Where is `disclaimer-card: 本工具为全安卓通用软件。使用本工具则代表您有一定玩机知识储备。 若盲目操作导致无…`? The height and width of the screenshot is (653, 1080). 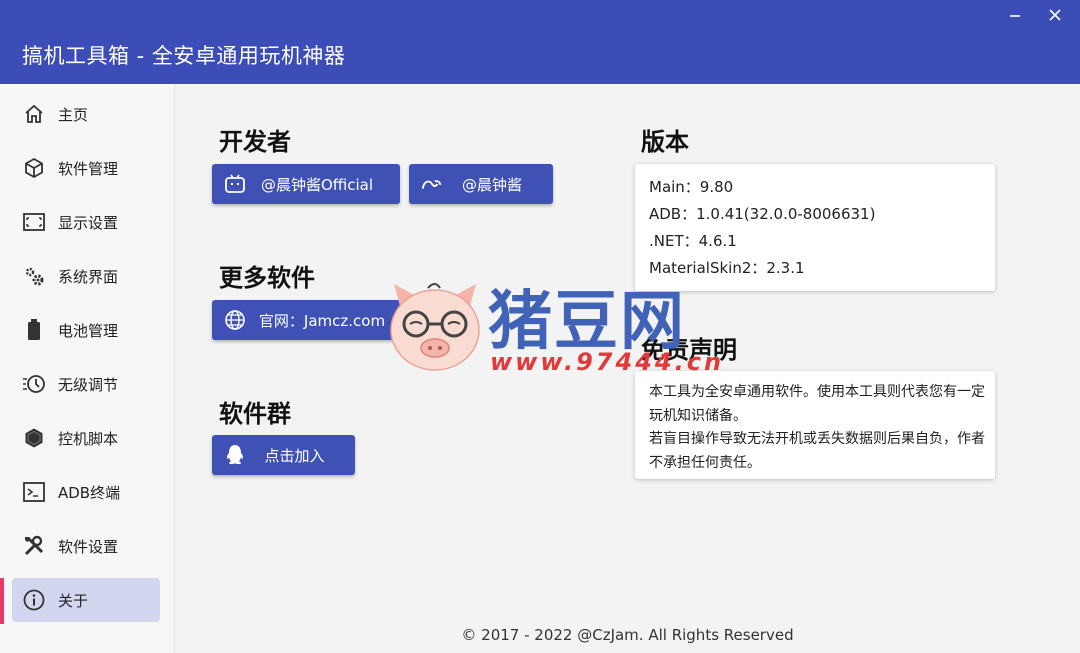
disclaimer-card: 本工具为全安卓通用软件。使用本工具则代表您有一定玩机知识储备。 若盲目操作导致无… is located at coordinates (815, 425).